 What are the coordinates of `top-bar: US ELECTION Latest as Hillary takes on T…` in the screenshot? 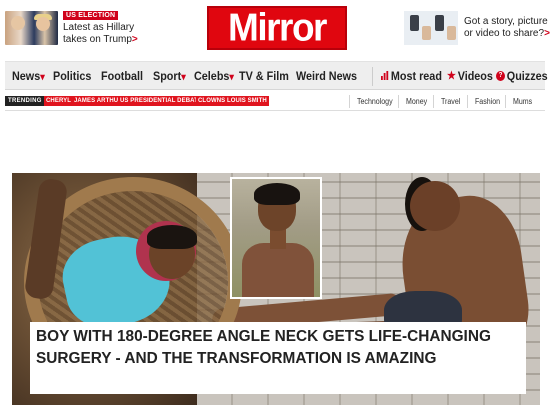 It's located at (275, 29).